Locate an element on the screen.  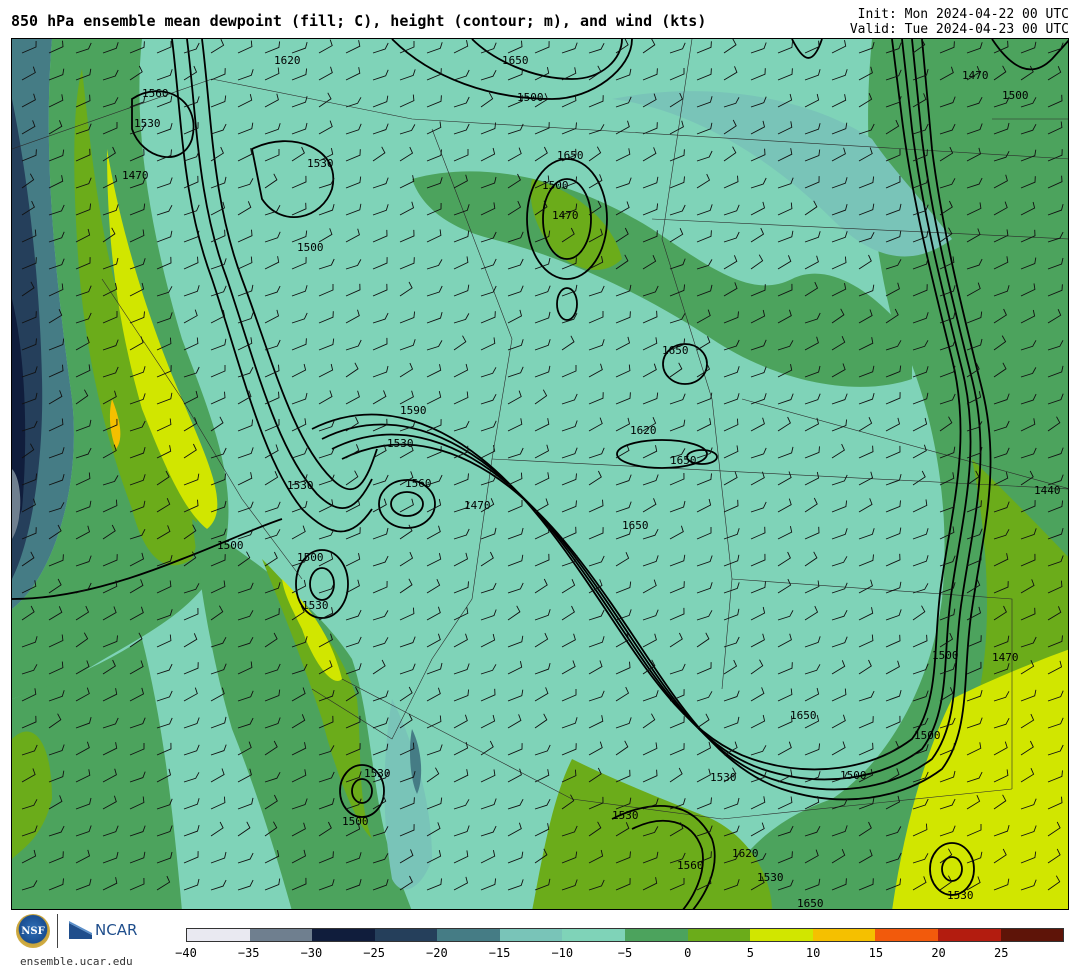
colorbar-tick-label: −30 is located at coordinates (311, 953).